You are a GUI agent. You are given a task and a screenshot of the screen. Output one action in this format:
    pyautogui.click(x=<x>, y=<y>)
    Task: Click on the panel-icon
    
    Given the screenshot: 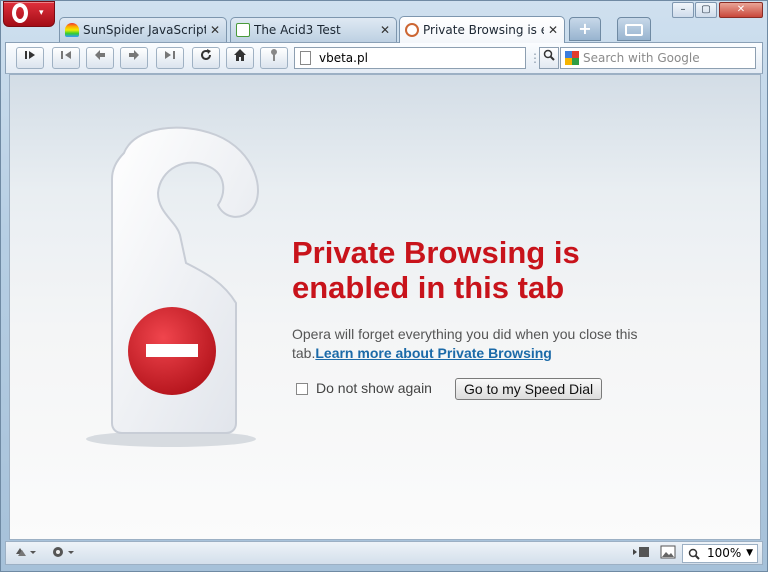 What is the action you would take?
    pyautogui.click(x=641, y=552)
    